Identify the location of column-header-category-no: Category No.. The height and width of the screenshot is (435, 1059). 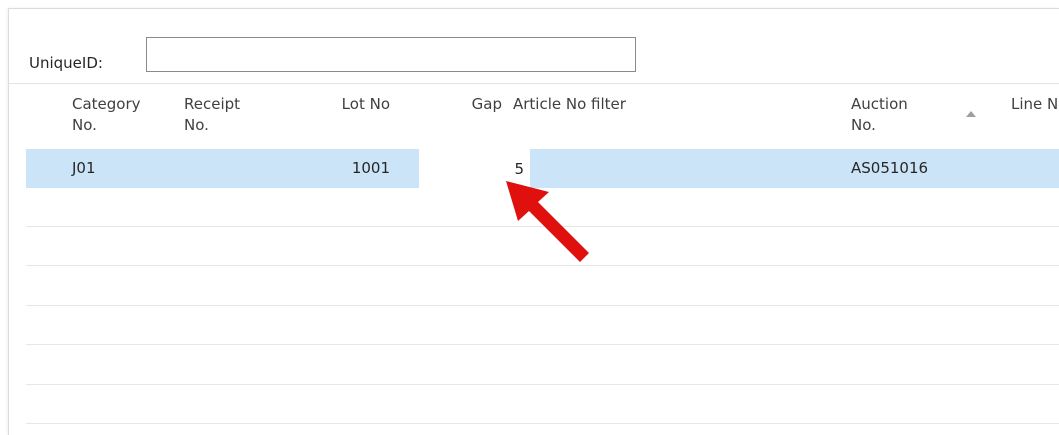
(106, 115).